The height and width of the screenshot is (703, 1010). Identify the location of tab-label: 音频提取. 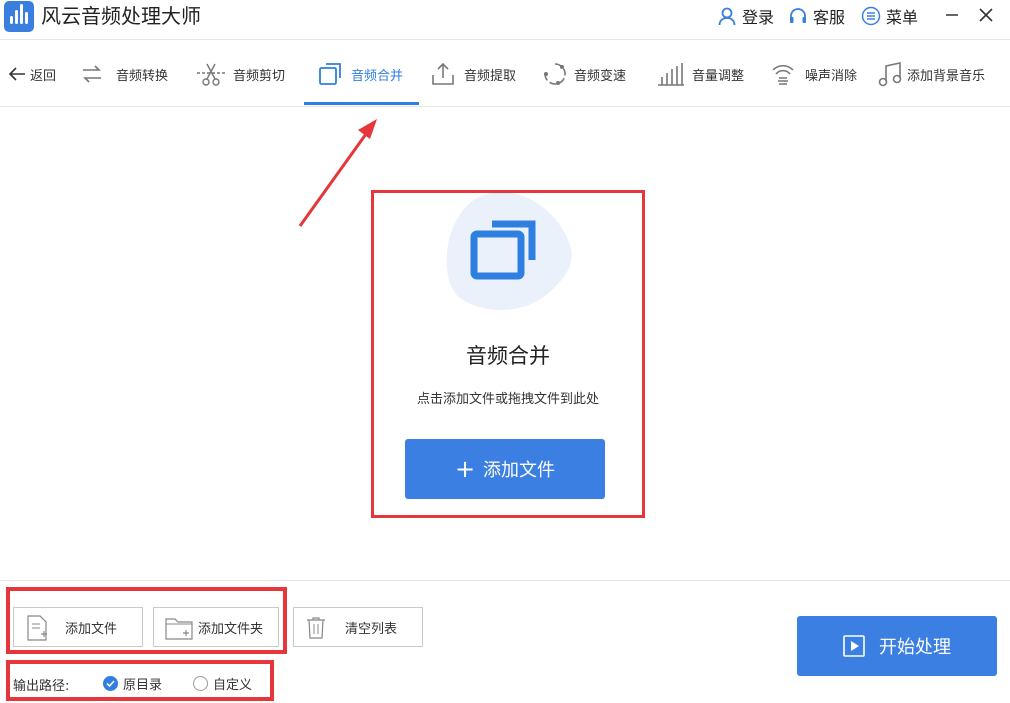
(490, 76).